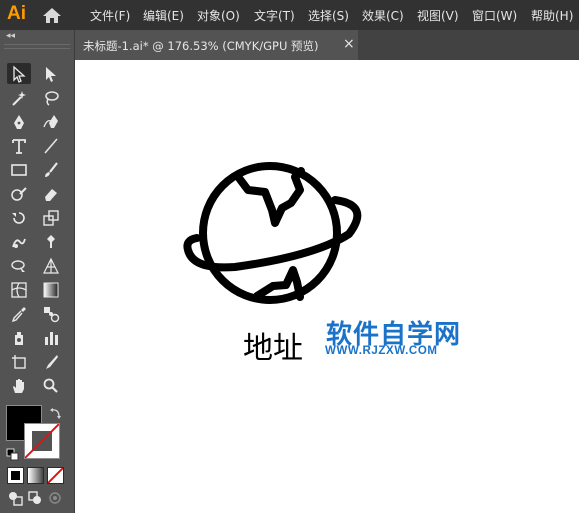  Describe the element at coordinates (35, 498) in the screenshot. I see `draw-behind-icon` at that location.